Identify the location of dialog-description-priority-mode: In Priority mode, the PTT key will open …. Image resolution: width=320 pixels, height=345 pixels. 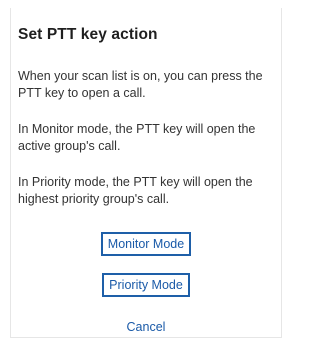
(135, 190).